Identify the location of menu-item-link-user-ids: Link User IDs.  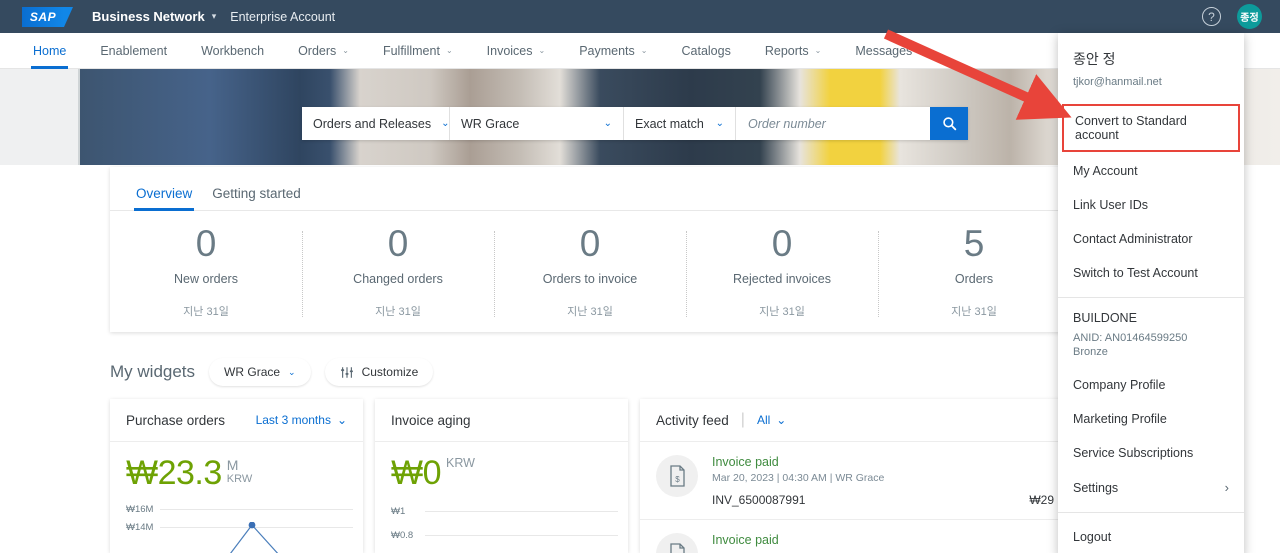
(1151, 205).